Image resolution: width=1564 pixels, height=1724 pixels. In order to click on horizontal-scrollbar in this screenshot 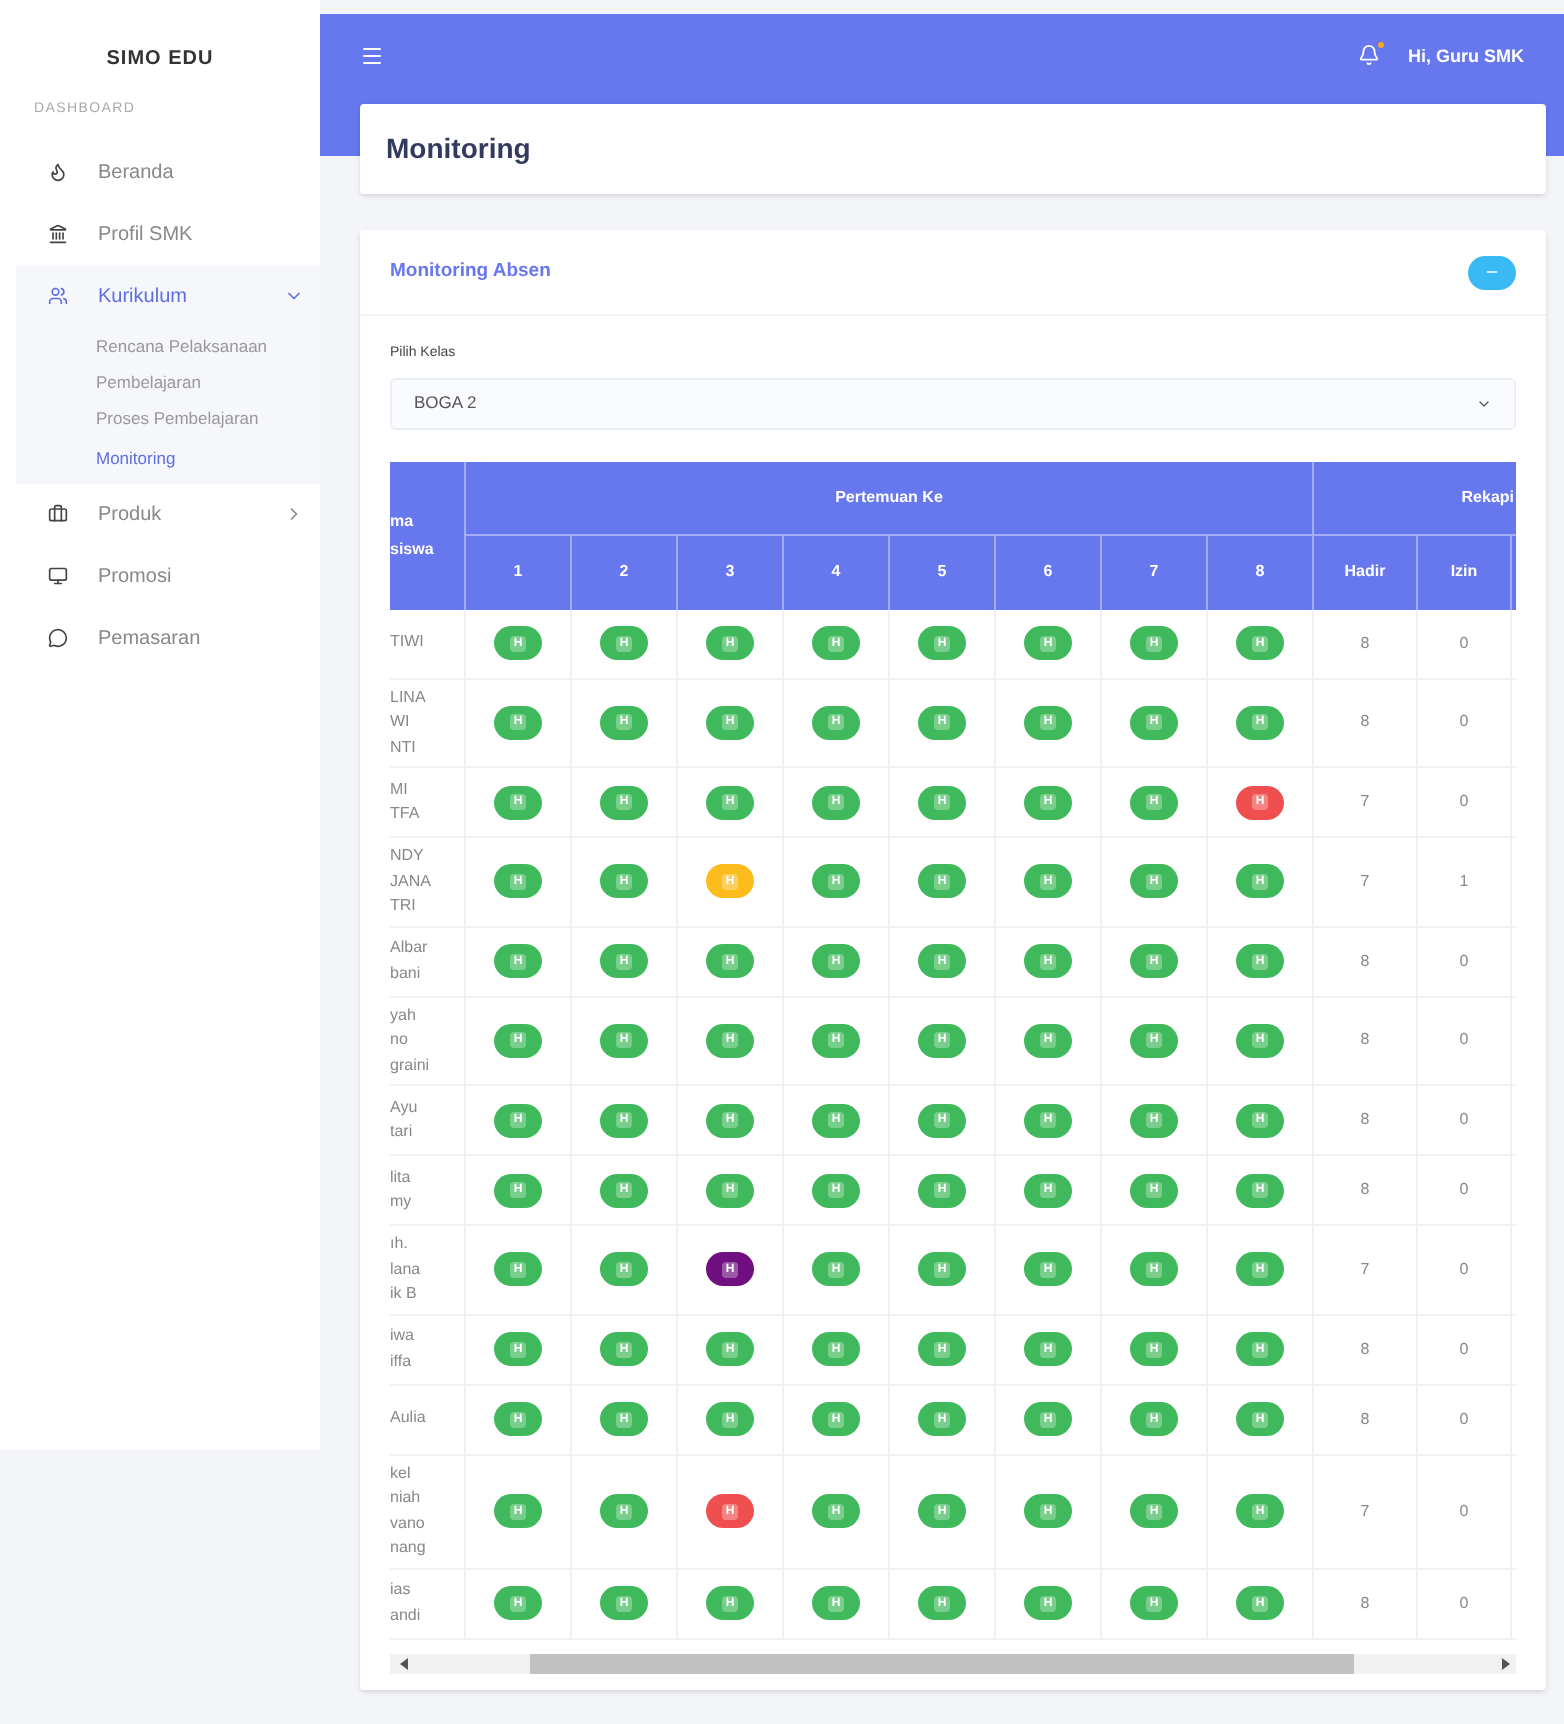, I will do `click(953, 1663)`.